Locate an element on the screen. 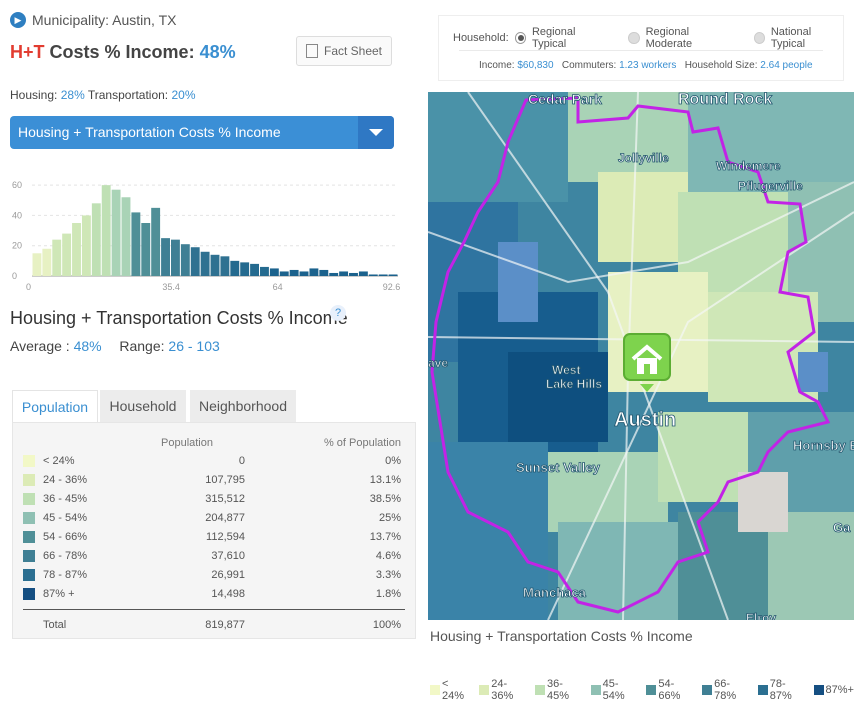 The height and width of the screenshot is (702, 854). radio-regional-typical is located at coordinates (520, 38).